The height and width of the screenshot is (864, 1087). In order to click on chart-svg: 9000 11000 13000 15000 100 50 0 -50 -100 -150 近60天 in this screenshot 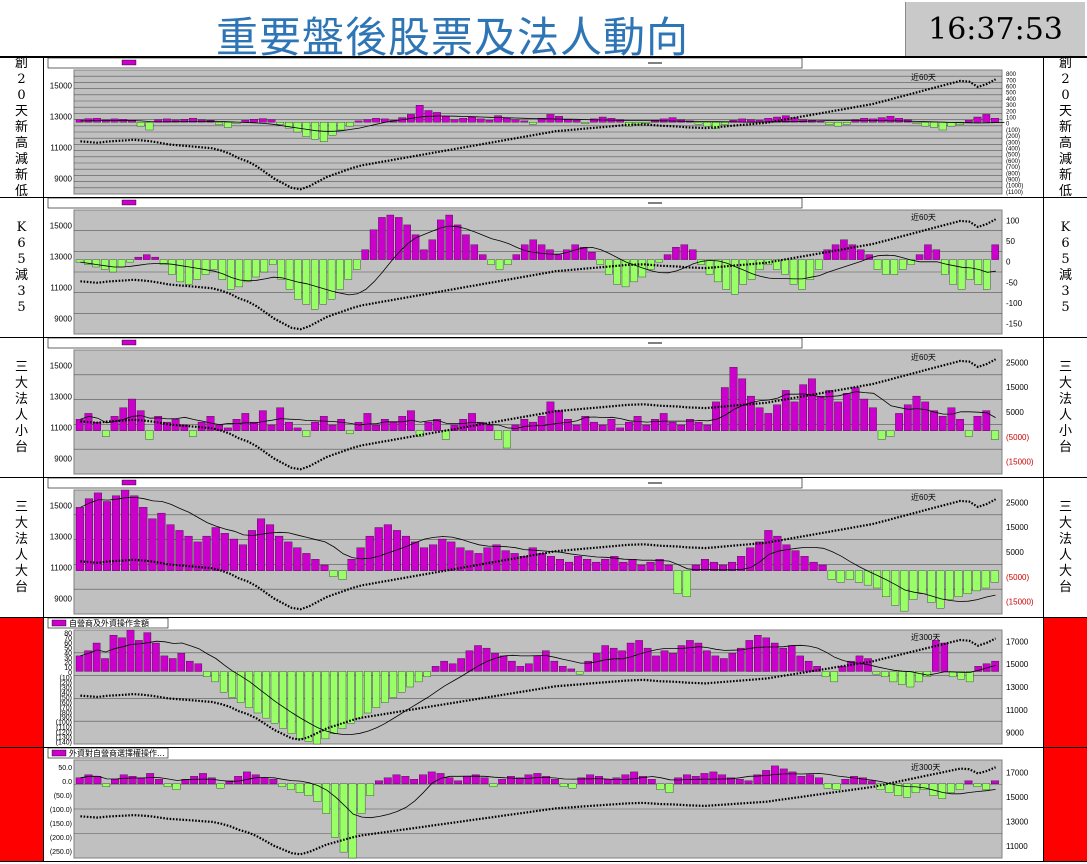, I will do `click(535, 266)`.